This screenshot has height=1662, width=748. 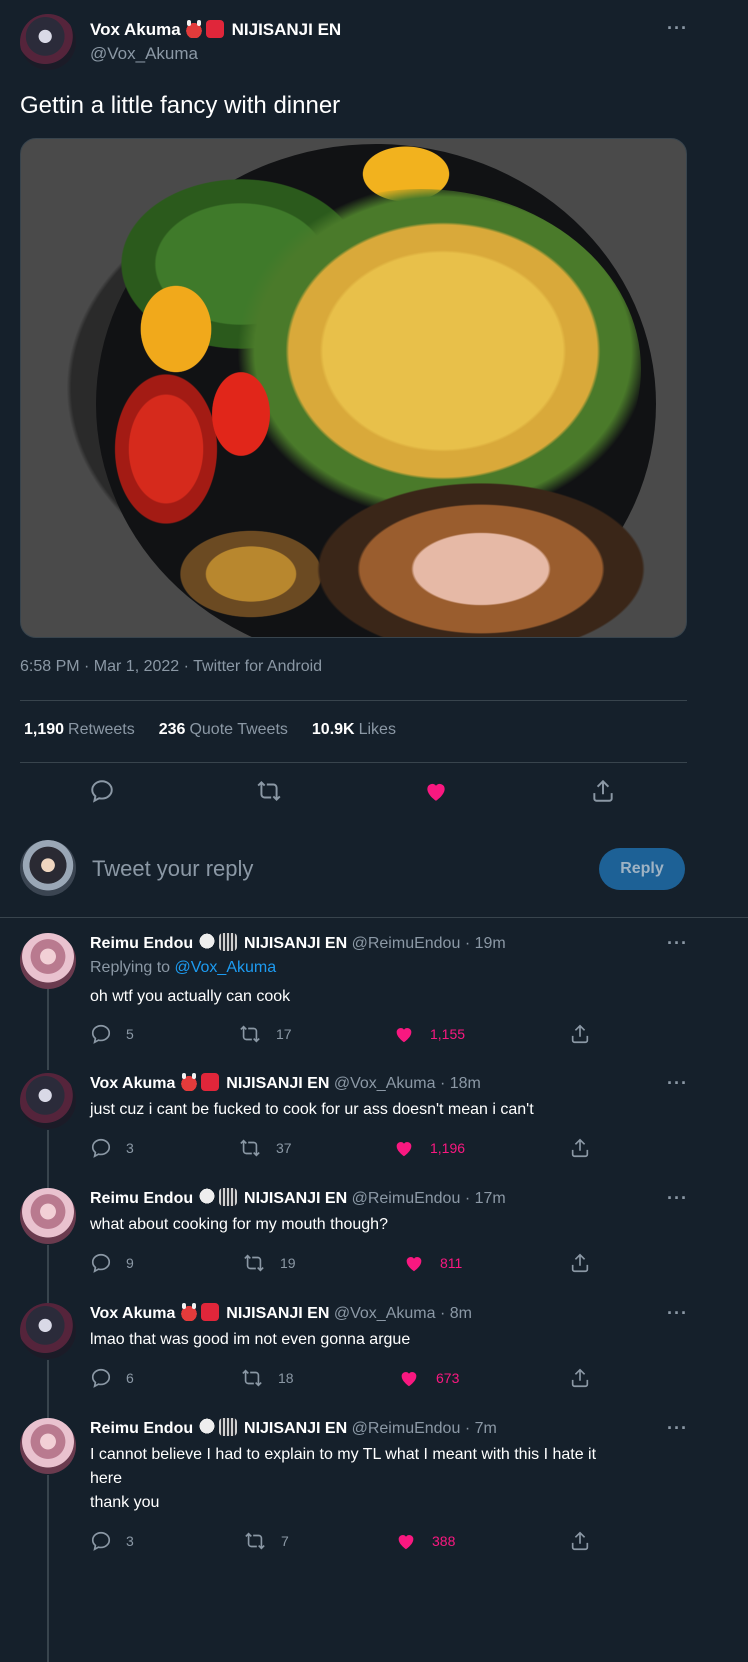 I want to click on author-name-row: Vox Akuma NIJISANJI EN, so click(x=215, y=30).